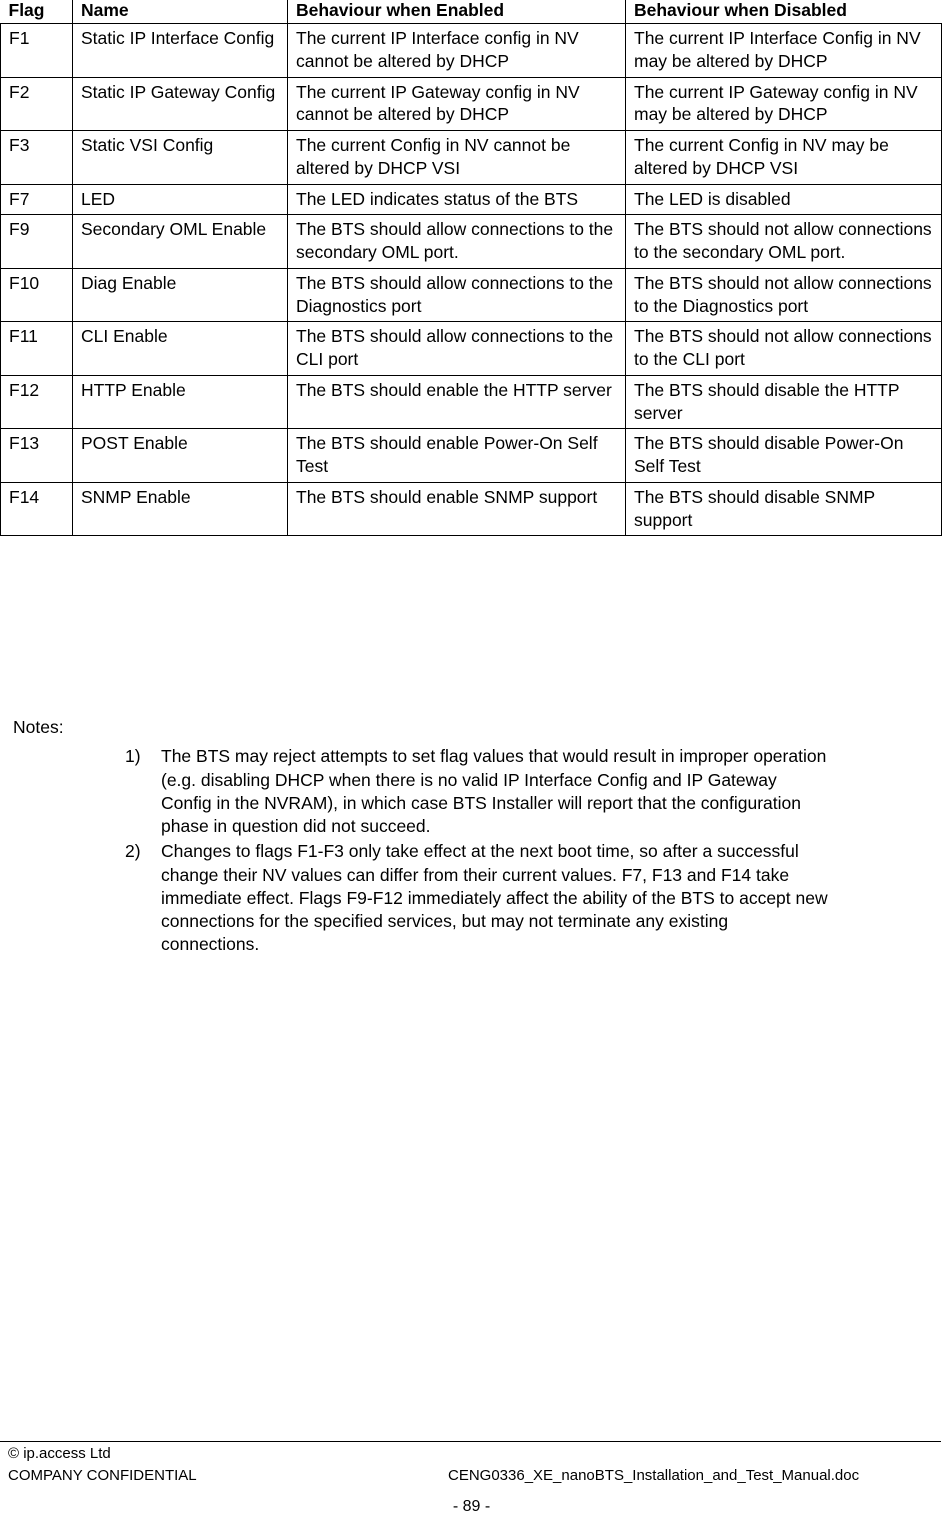 The image size is (943, 1531). I want to click on column-header-flag: Flag, so click(36, 12).